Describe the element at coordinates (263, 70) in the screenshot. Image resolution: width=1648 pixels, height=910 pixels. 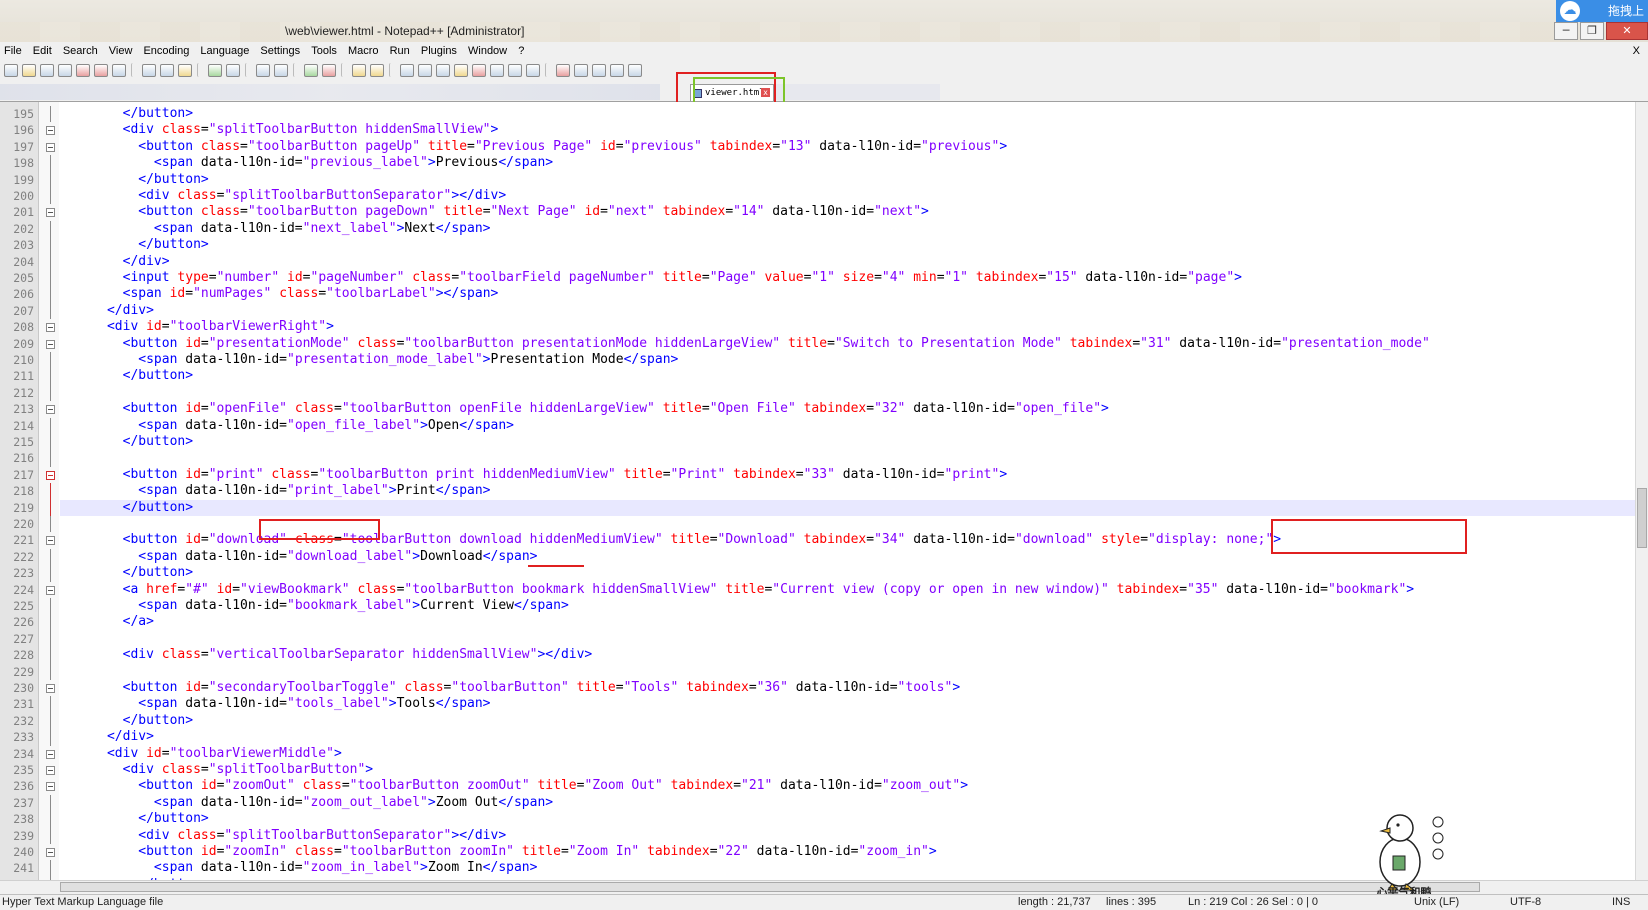
I see `find-icon` at that location.